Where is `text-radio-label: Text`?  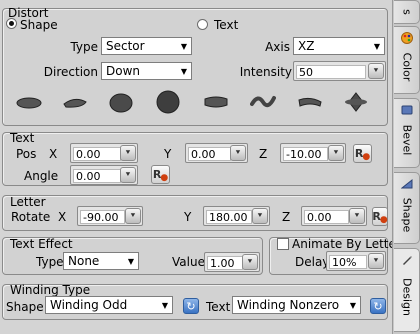
text-radio-label: Text is located at coordinates (226, 25).